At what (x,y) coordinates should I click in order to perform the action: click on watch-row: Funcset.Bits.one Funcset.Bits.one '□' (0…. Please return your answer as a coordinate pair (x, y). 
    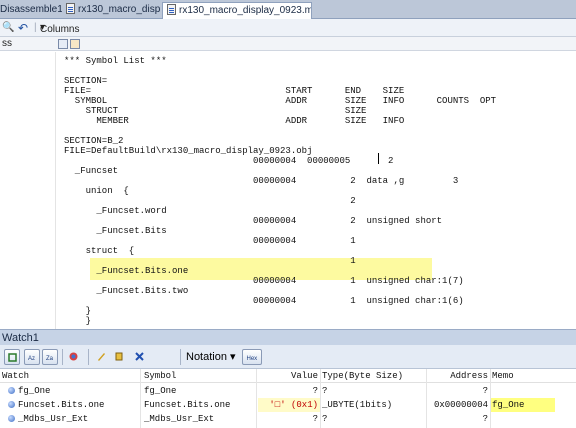
    Looking at the image, I should click on (288, 405).